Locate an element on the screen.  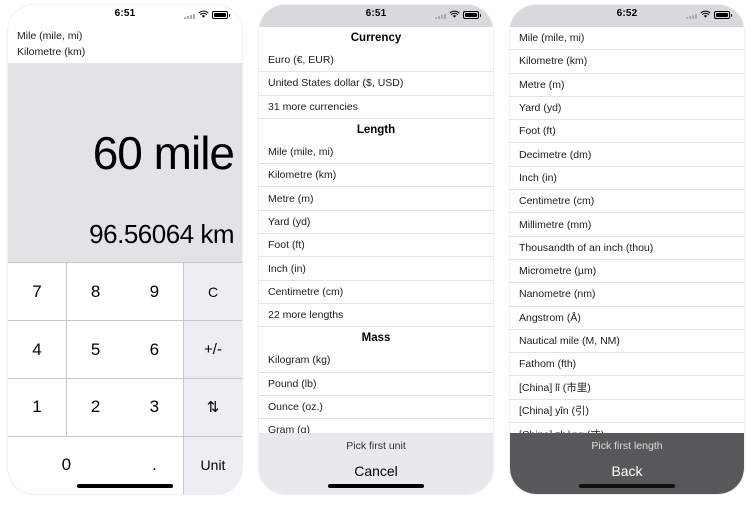
list-item: Micrometre (µm) is located at coordinates (627, 271).